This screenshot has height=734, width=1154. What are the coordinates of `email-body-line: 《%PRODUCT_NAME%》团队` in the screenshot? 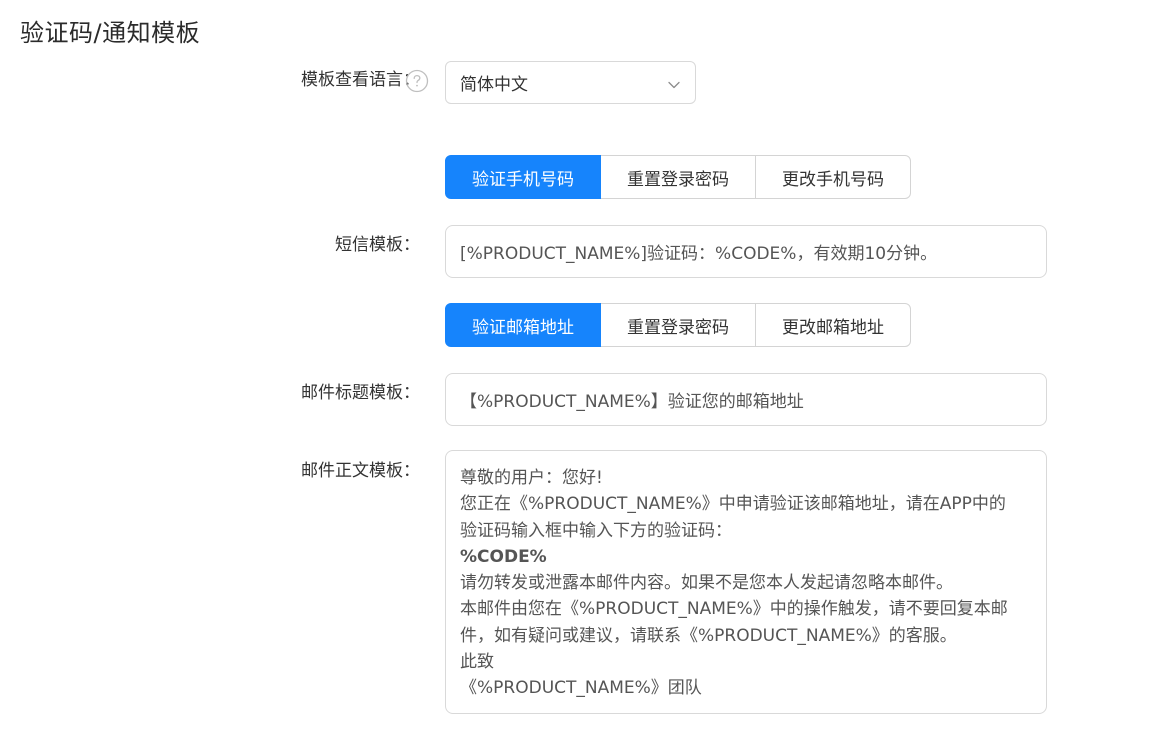 It's located at (581, 688).